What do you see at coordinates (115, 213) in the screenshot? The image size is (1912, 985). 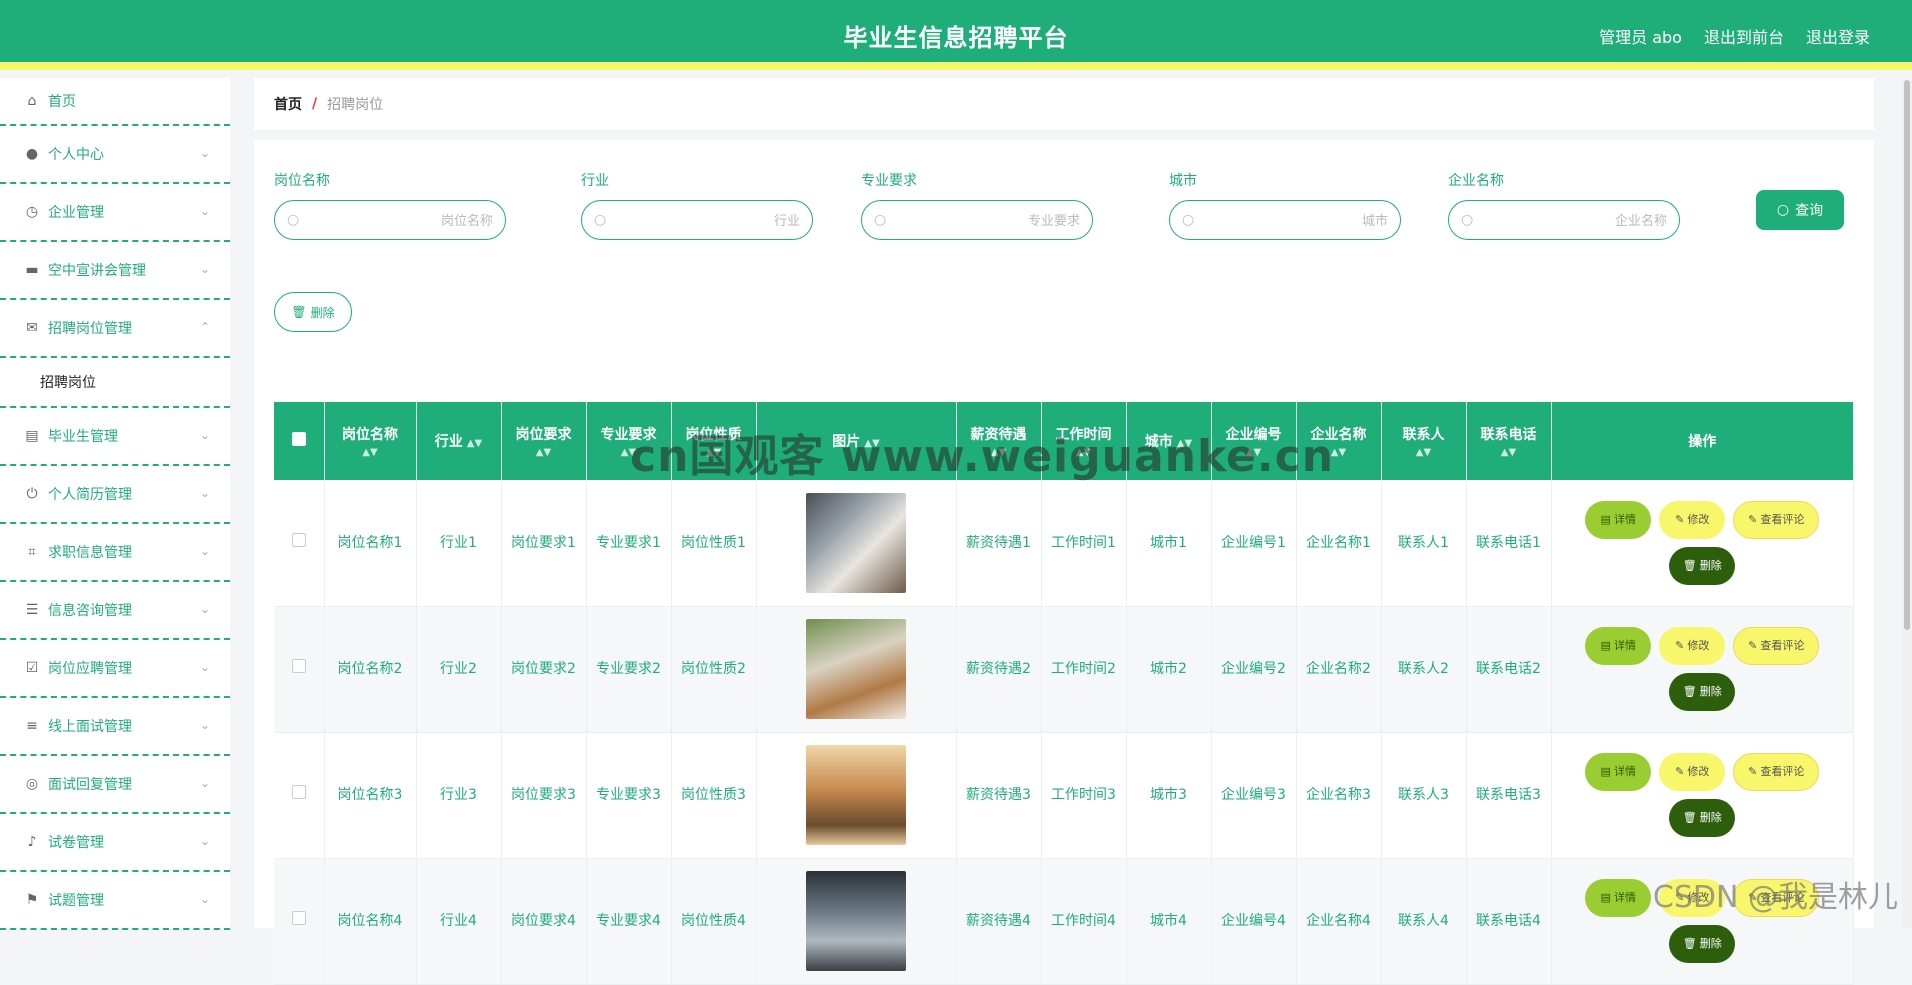 I see `sidebar-item-company: ◷ 企业管理 ⌄` at bounding box center [115, 213].